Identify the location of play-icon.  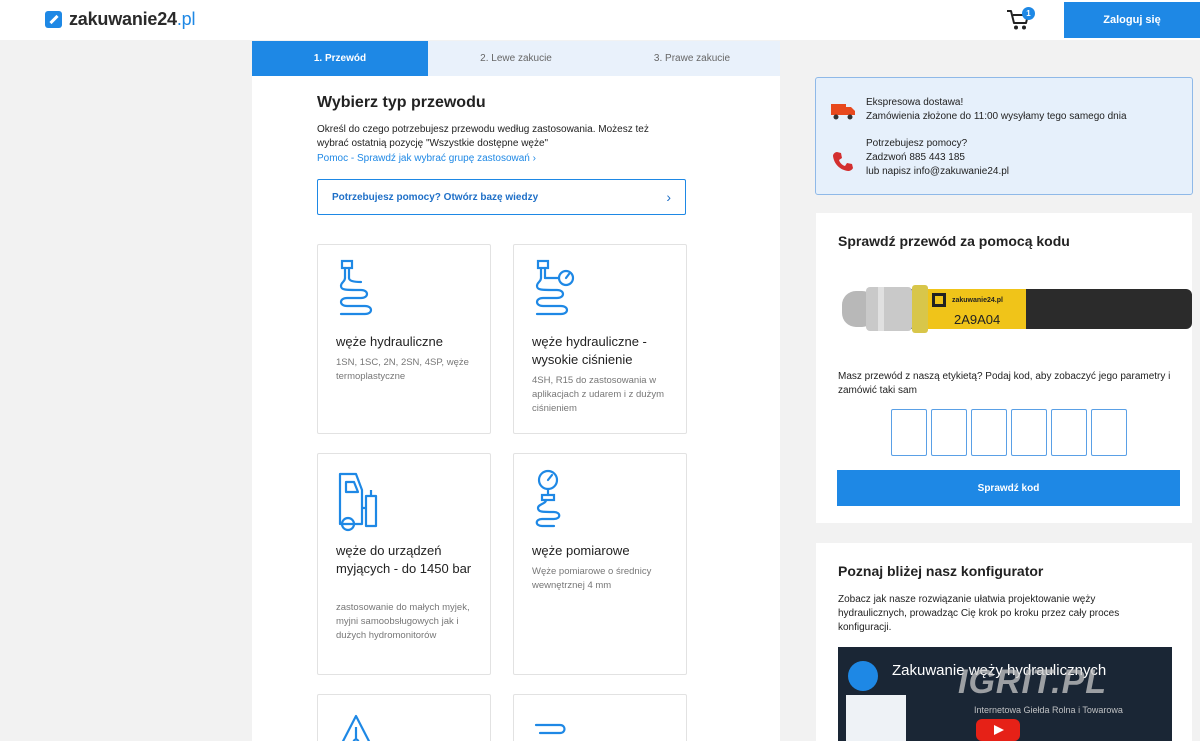
(998, 730).